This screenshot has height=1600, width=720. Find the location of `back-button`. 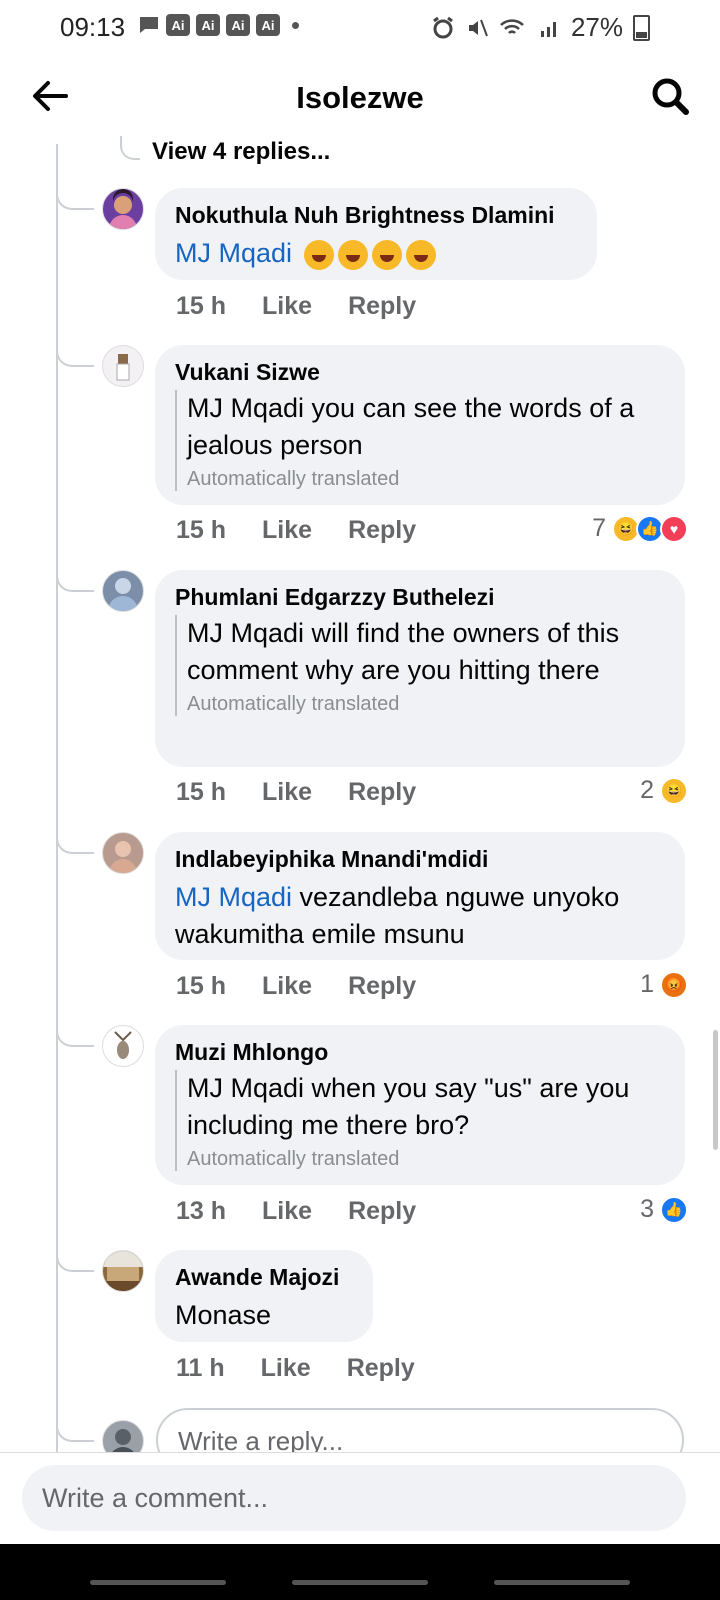

back-button is located at coordinates (562, 1582).